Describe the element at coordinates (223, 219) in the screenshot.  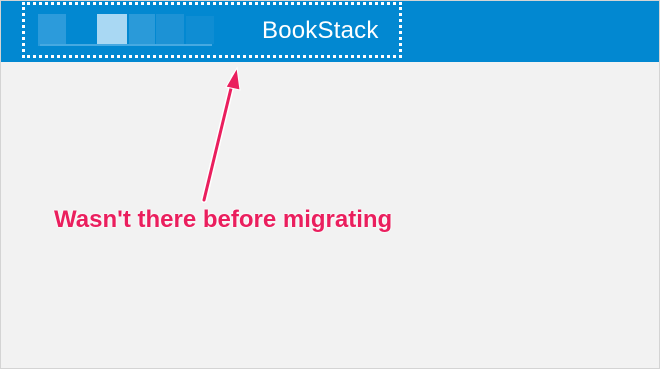
I see `annotation-label: Wasn't there before migrating` at that location.